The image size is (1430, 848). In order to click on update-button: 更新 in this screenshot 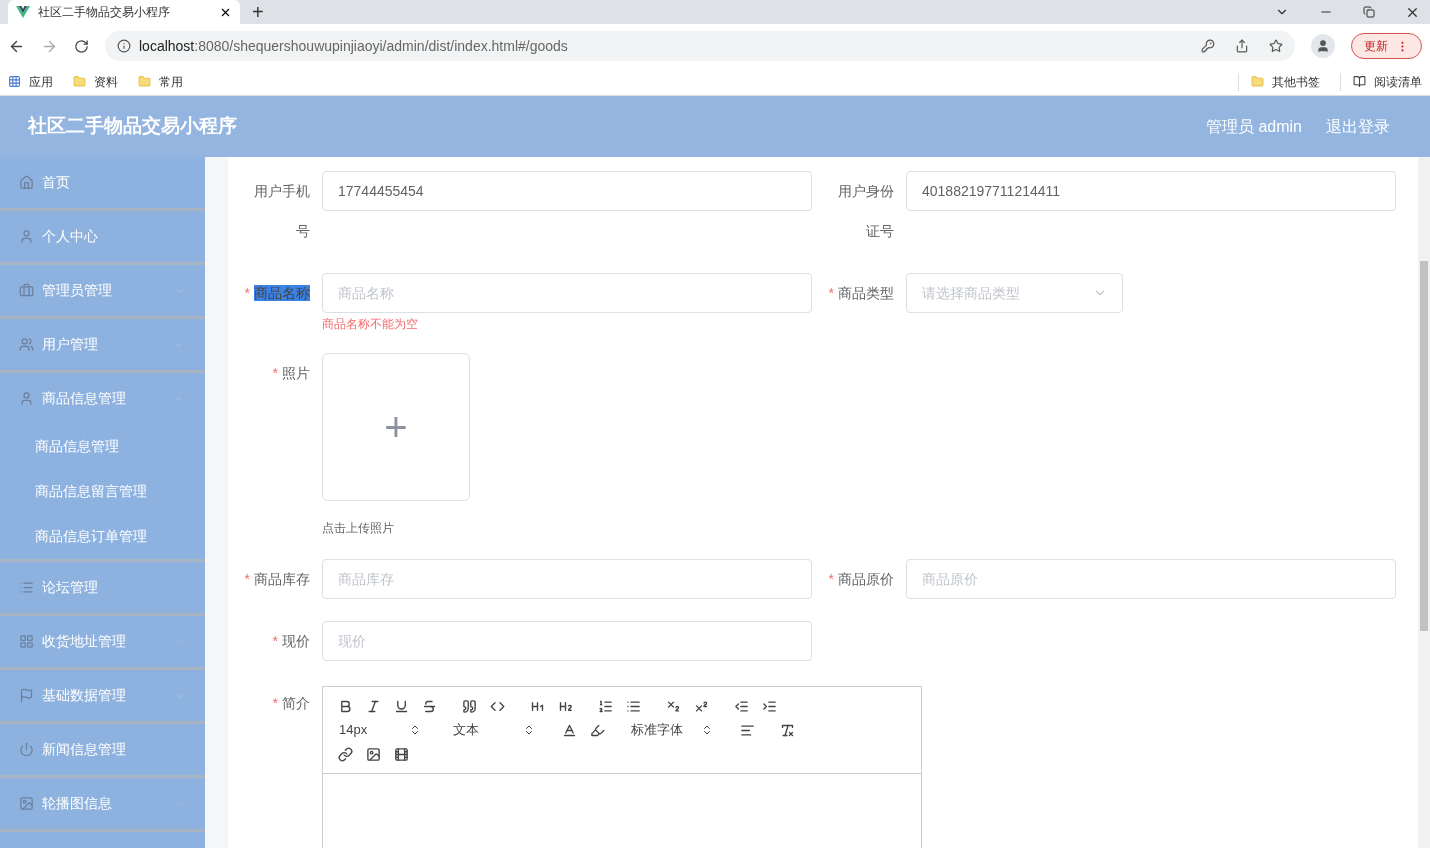, I will do `click(1386, 46)`.